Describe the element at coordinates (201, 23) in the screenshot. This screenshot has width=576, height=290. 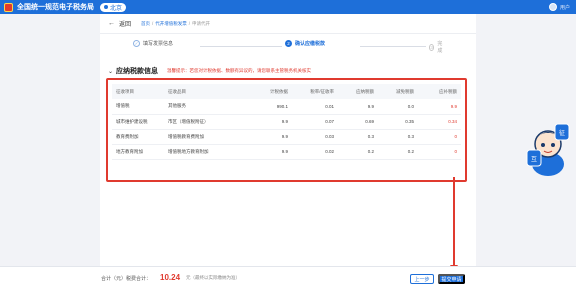
I see `breadcrumb-current: 申请代开` at that location.